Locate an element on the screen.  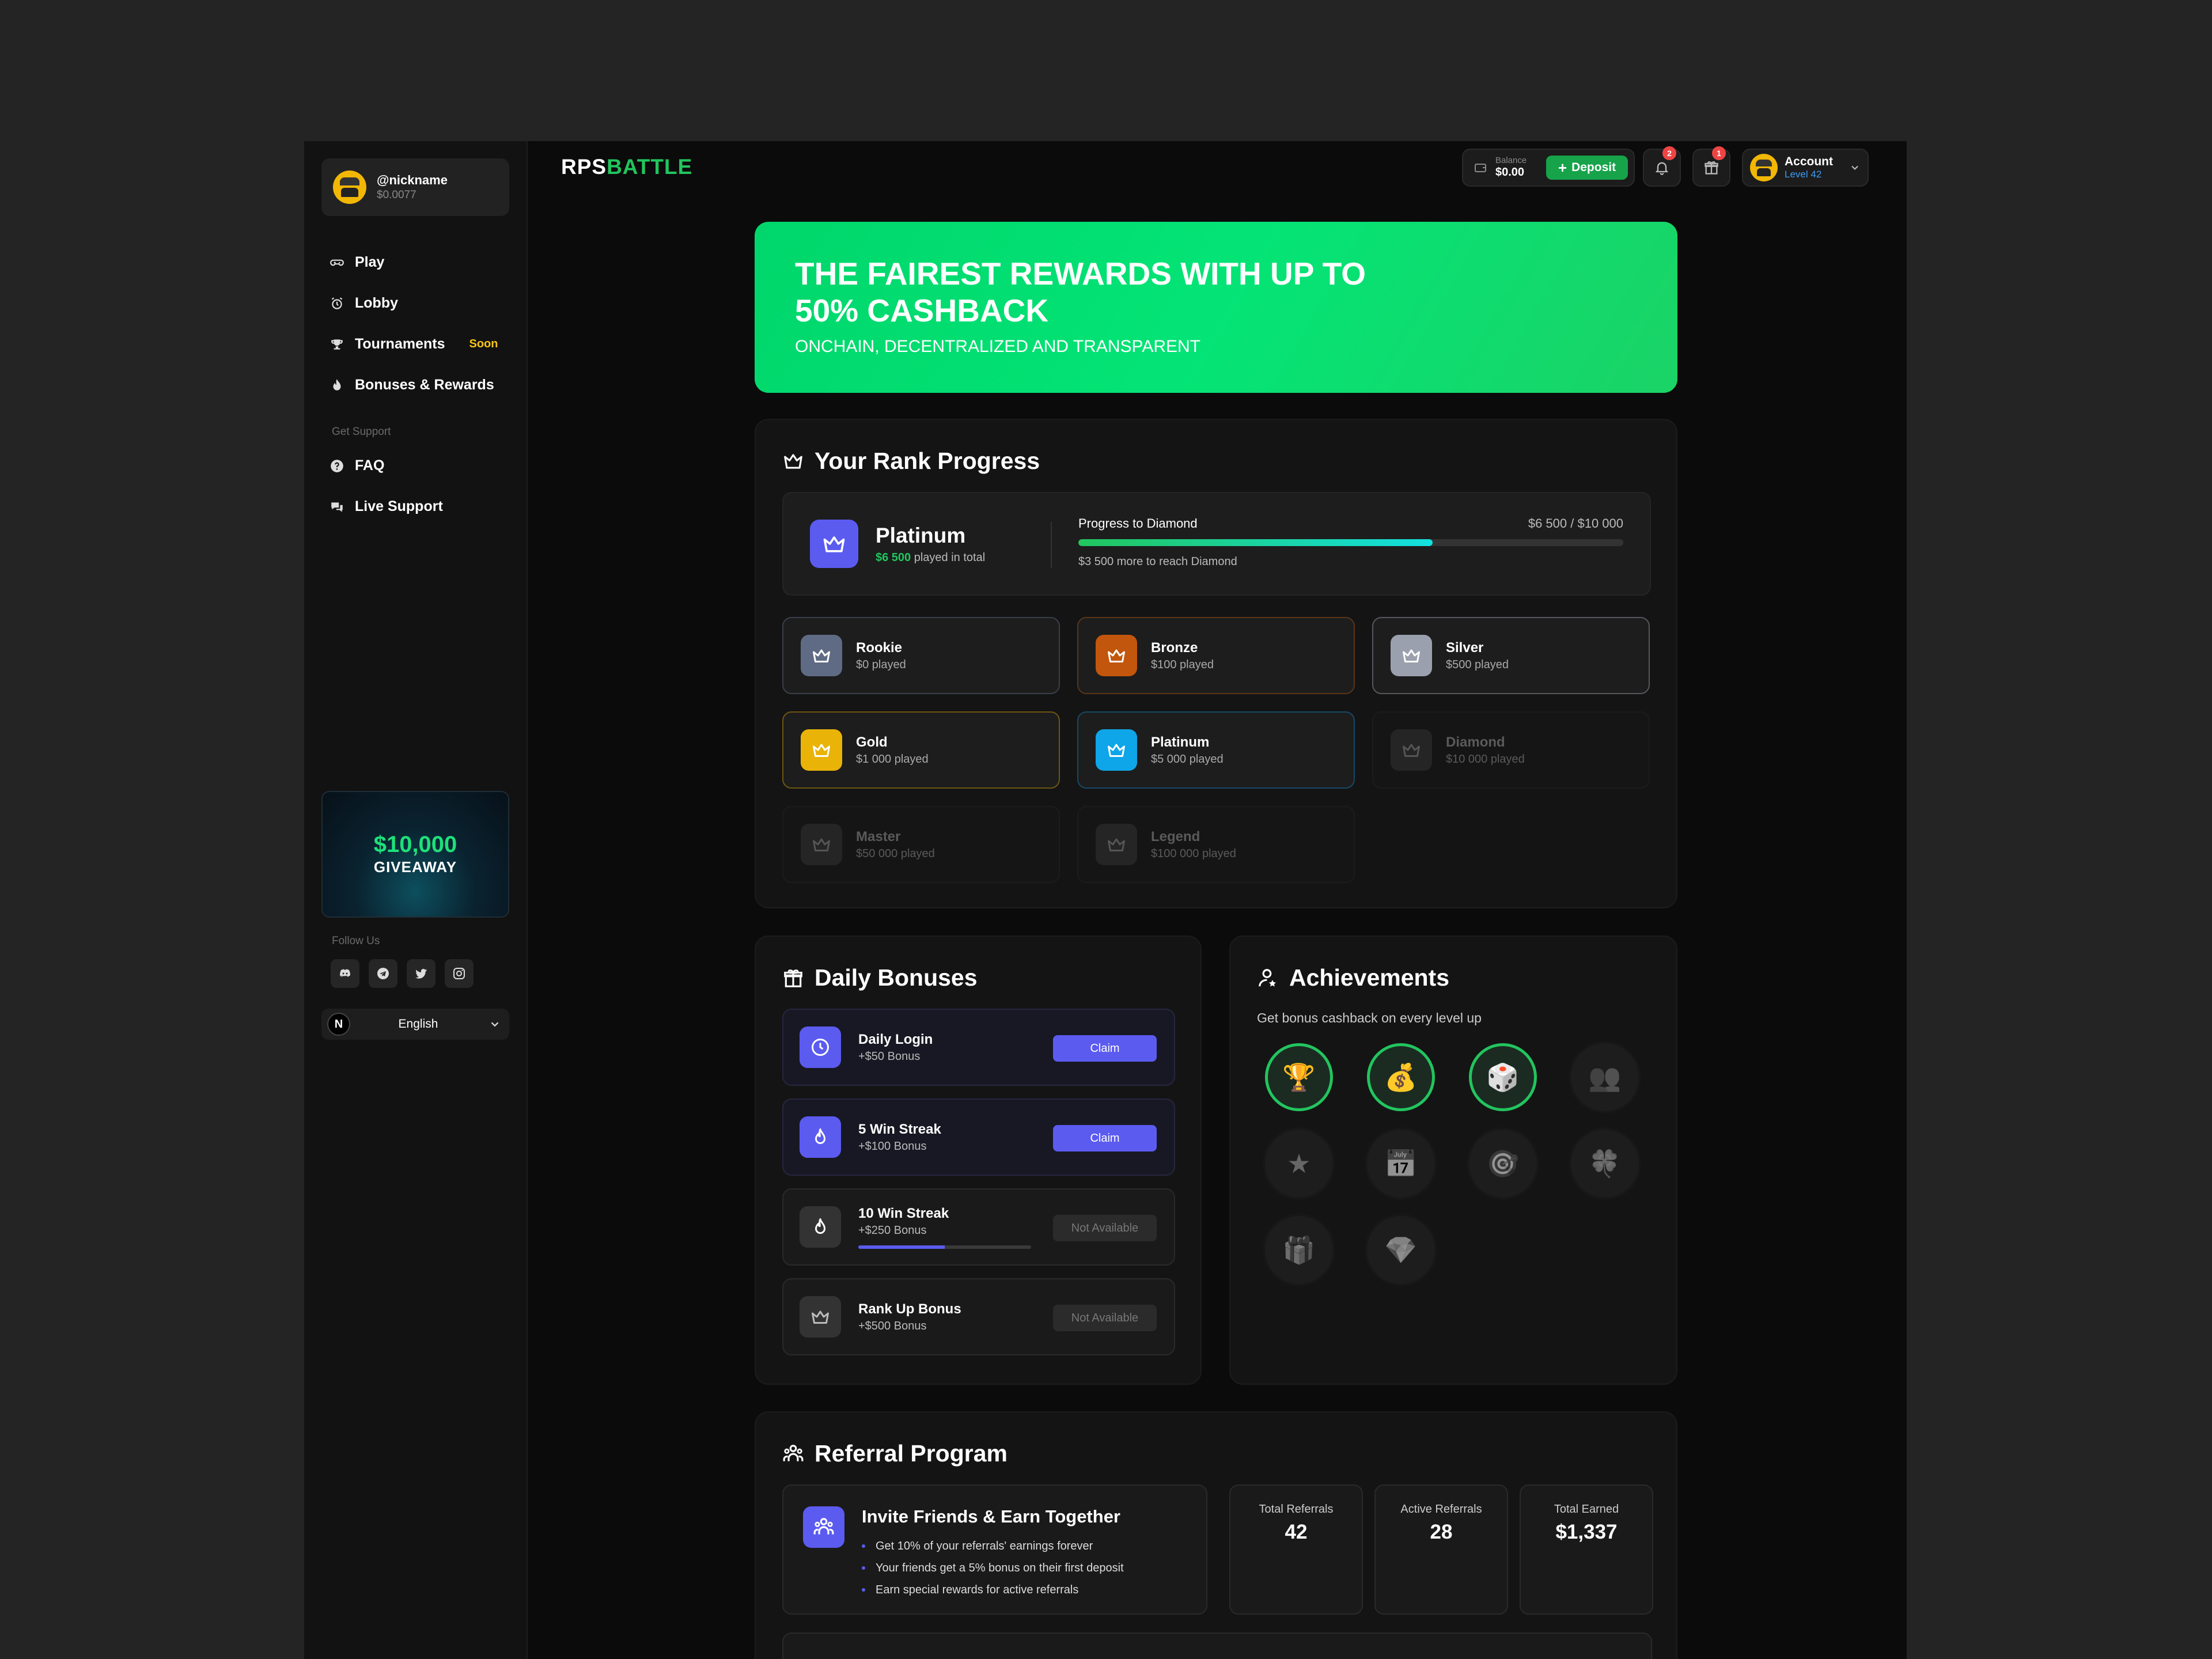
gifts-badge: 1 is located at coordinates (1719, 153).